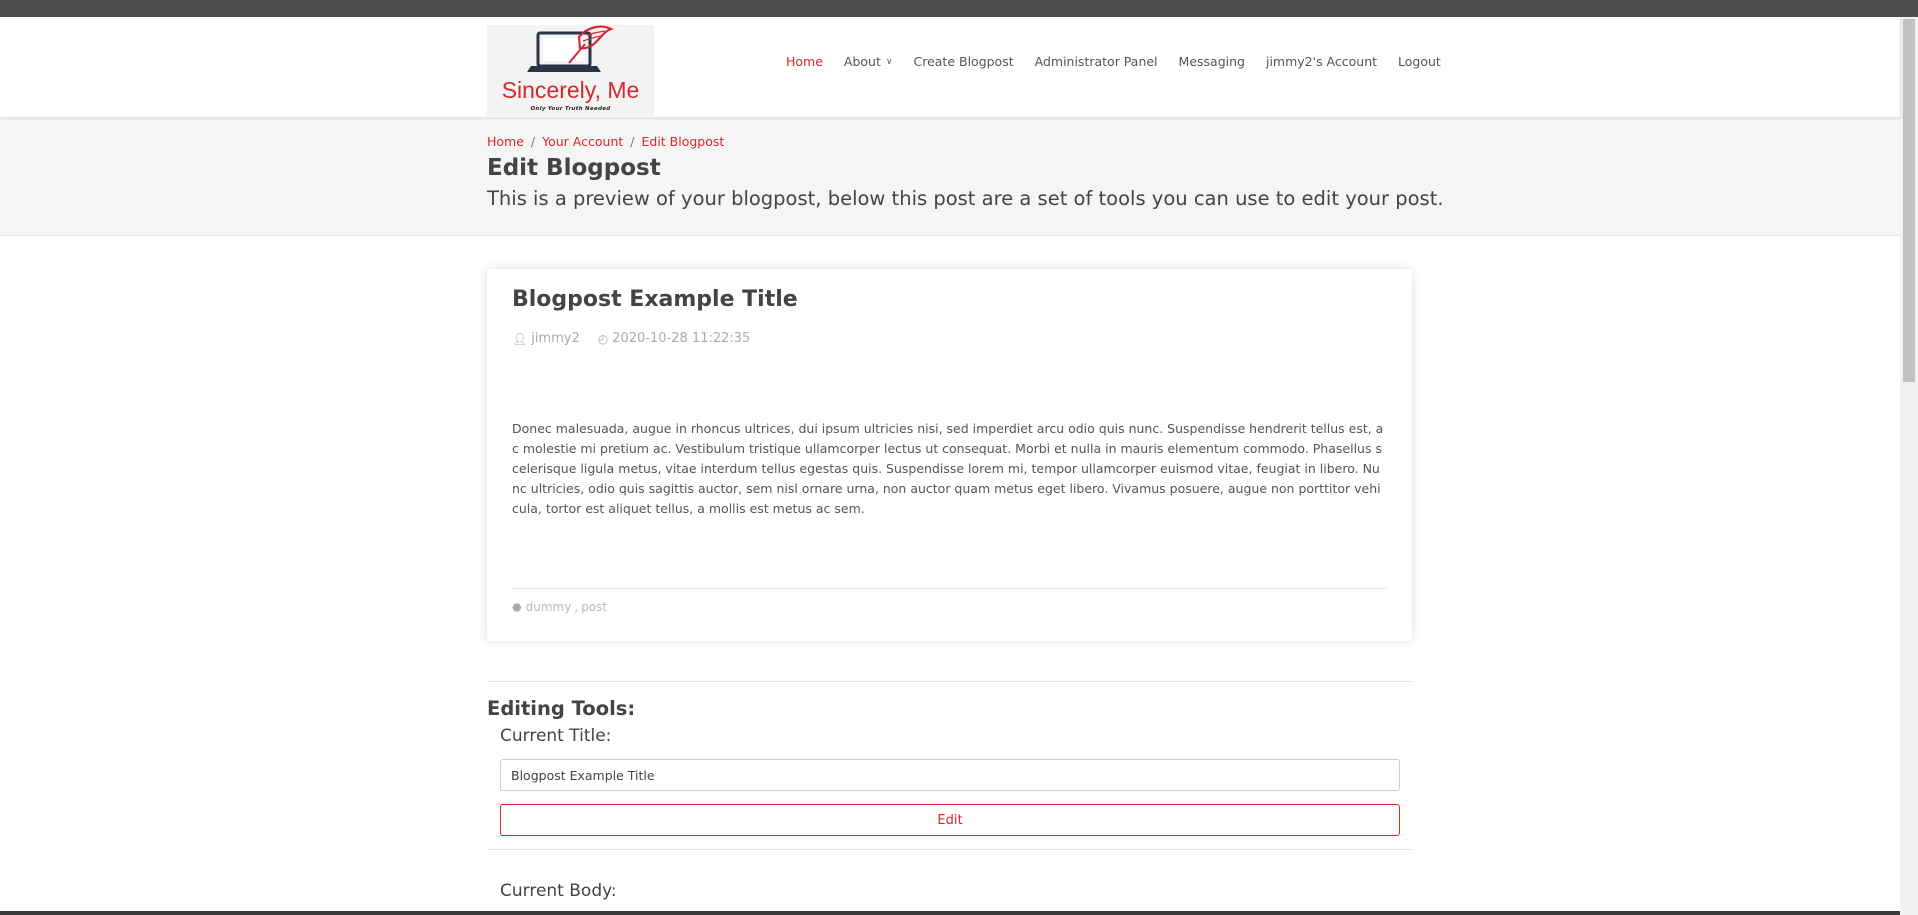 The width and height of the screenshot is (1918, 915). I want to click on blogpost-author: jimmy2, so click(555, 338).